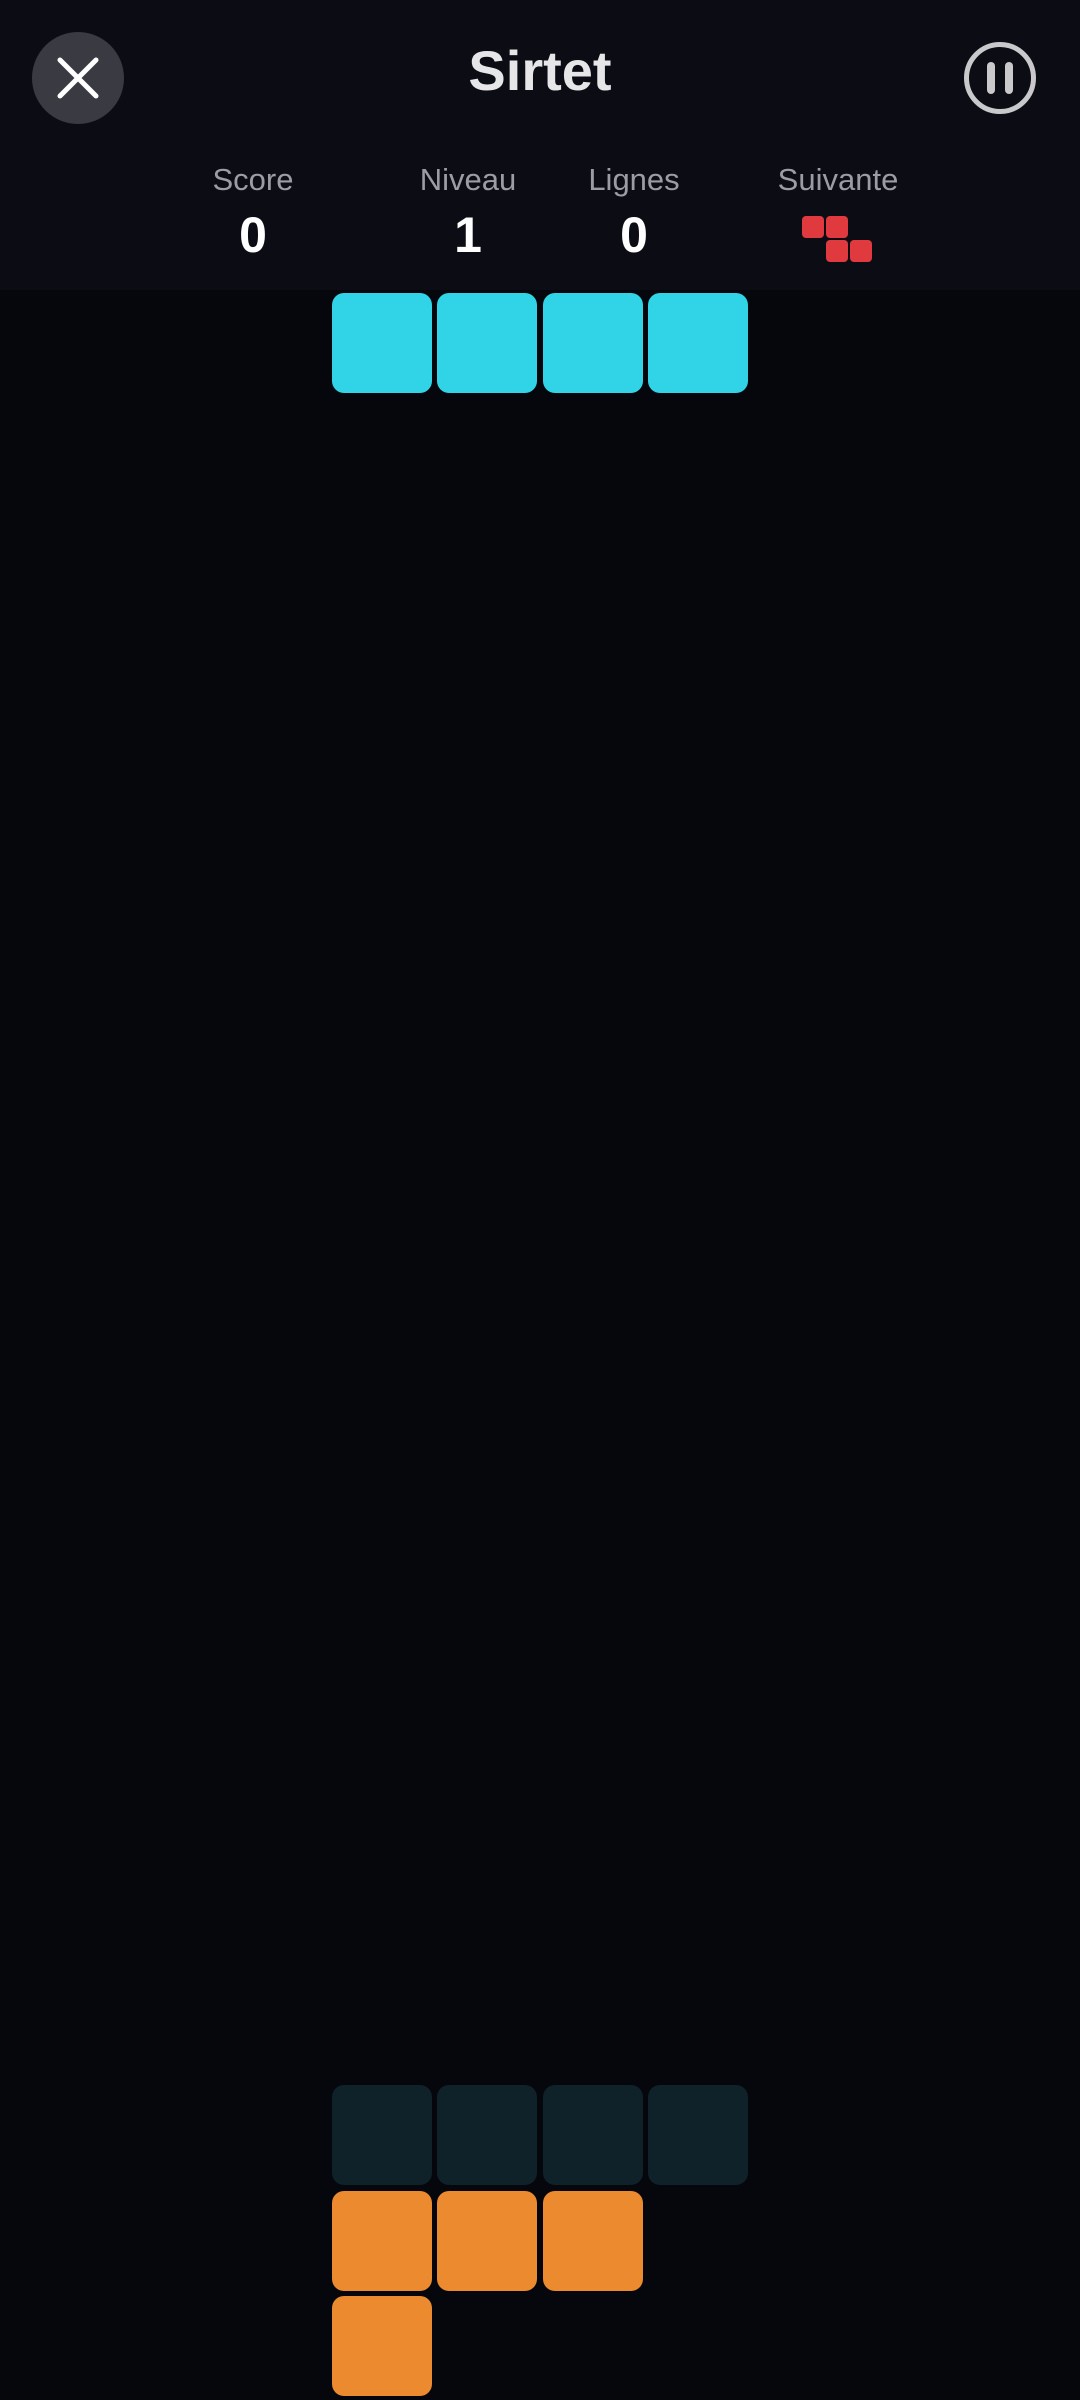  Describe the element at coordinates (838, 211) in the screenshot. I see `next-piece-stat: Suivante` at that location.